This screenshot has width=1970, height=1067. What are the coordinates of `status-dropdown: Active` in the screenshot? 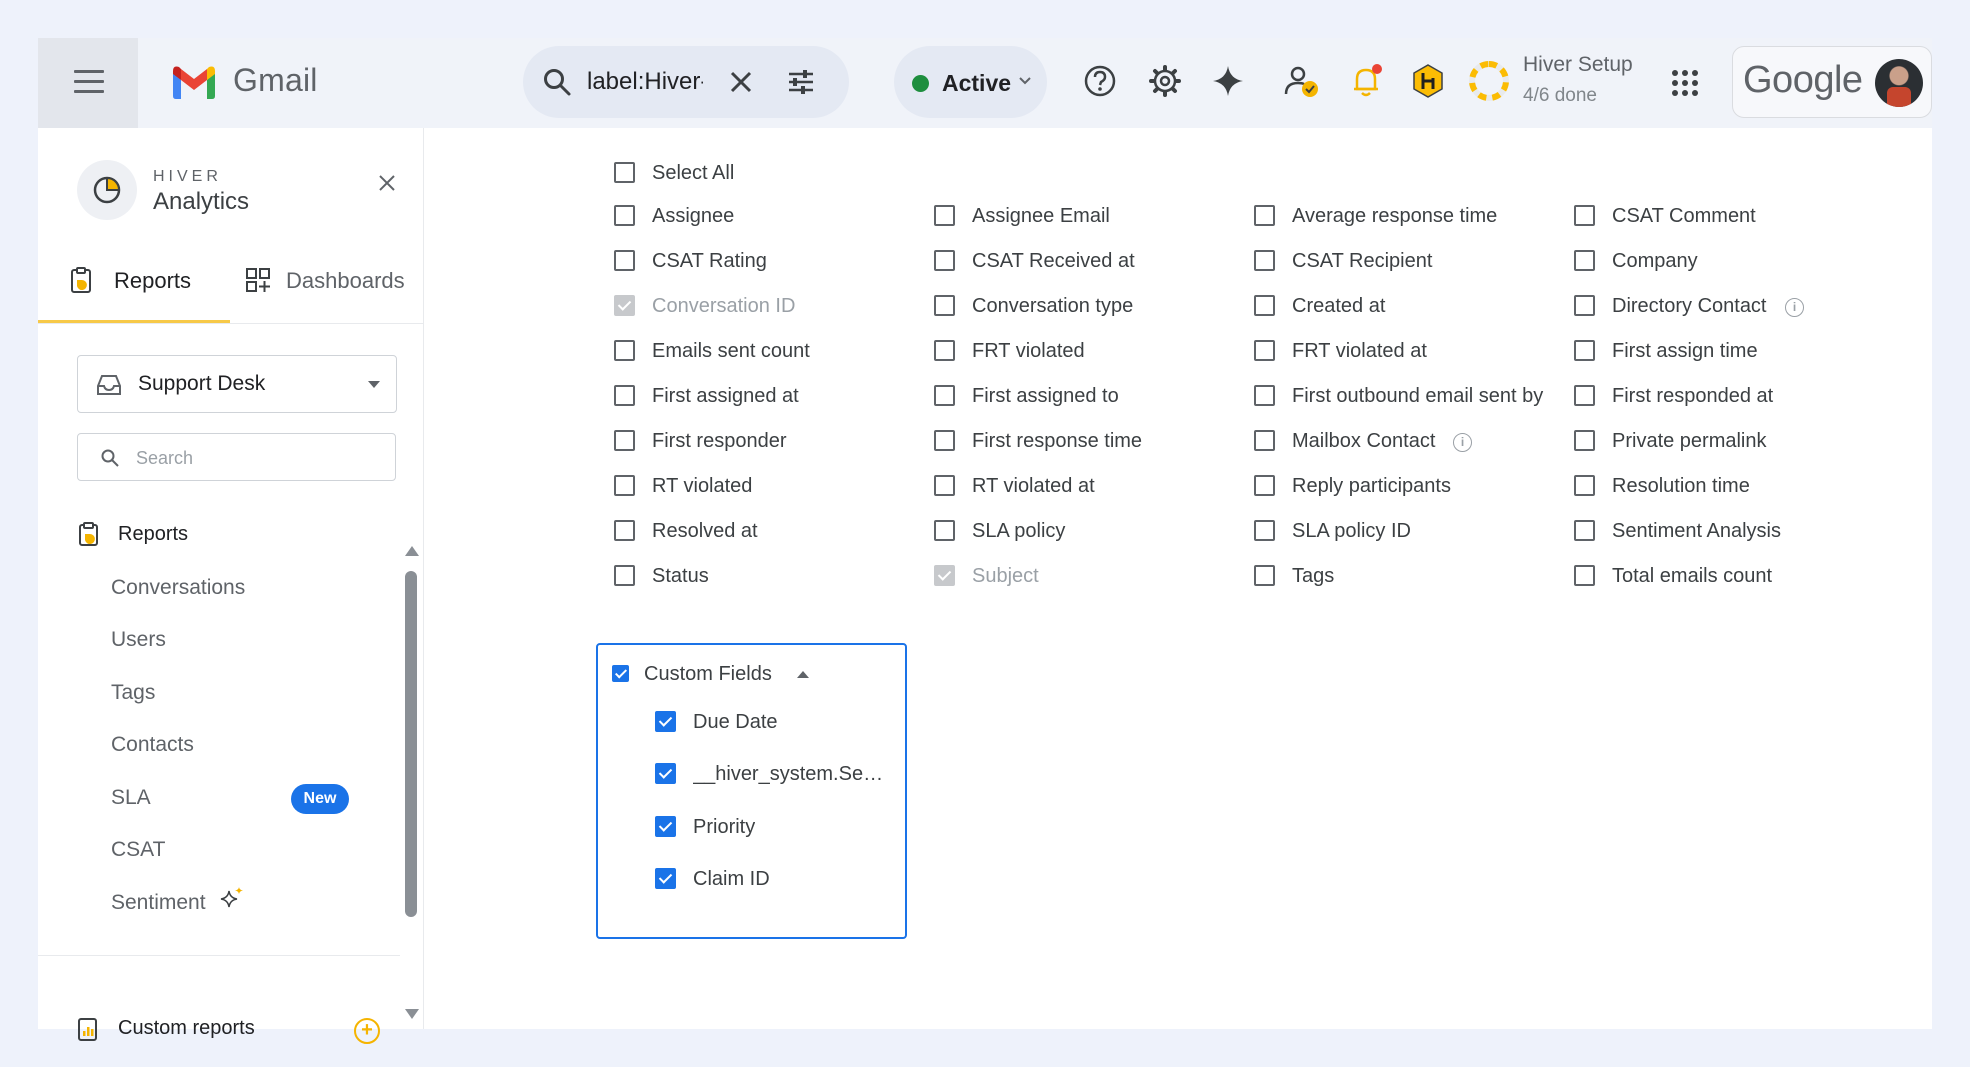 It's located at (970, 82).